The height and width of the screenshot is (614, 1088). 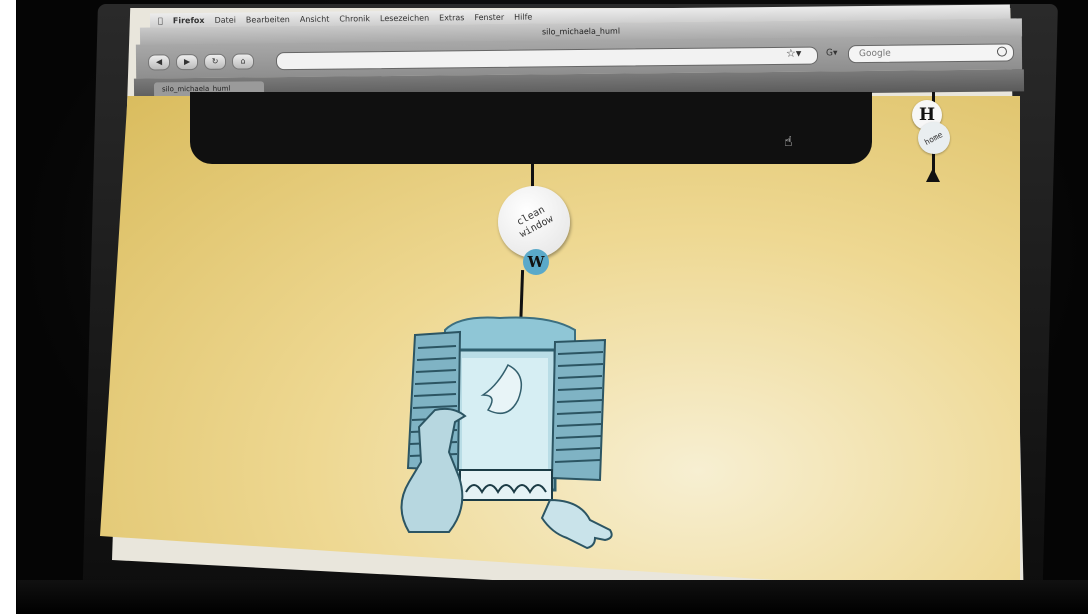 I want to click on window-title: silo_michaela_huml, so click(x=581, y=31).